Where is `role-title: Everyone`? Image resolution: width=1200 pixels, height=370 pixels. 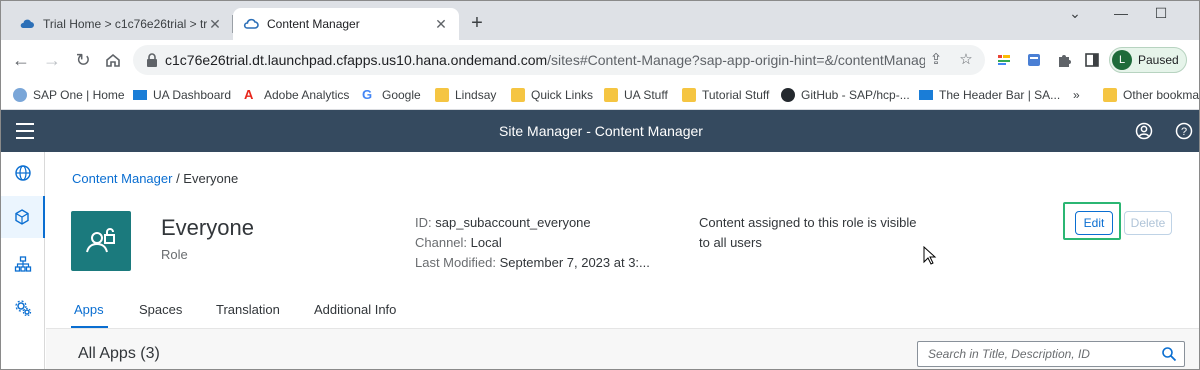 role-title: Everyone is located at coordinates (207, 227).